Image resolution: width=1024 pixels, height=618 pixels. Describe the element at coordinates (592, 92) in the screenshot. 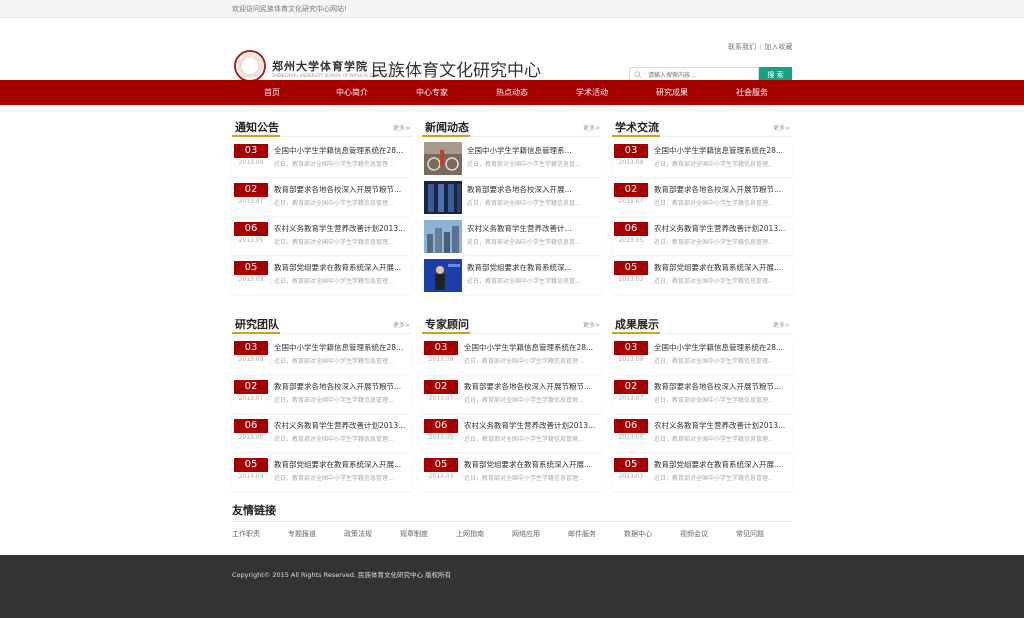

I see `nav-activities: 学术活动` at that location.